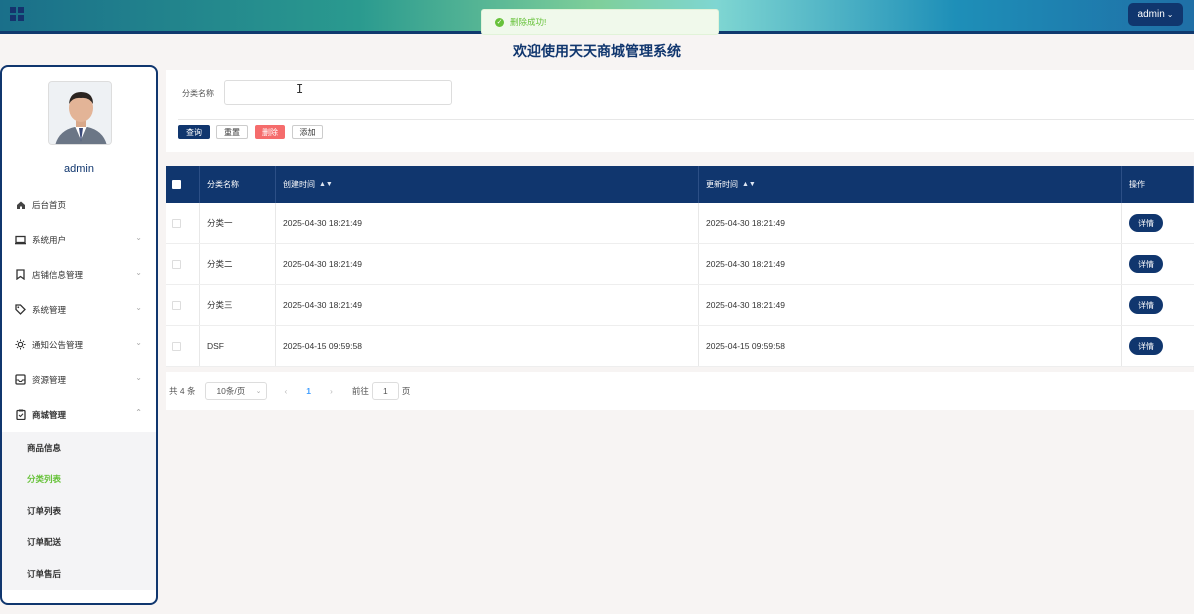 This screenshot has width=1194, height=614. What do you see at coordinates (182, 391) in the screenshot?
I see `pagination-total: 共 4 条` at bounding box center [182, 391].